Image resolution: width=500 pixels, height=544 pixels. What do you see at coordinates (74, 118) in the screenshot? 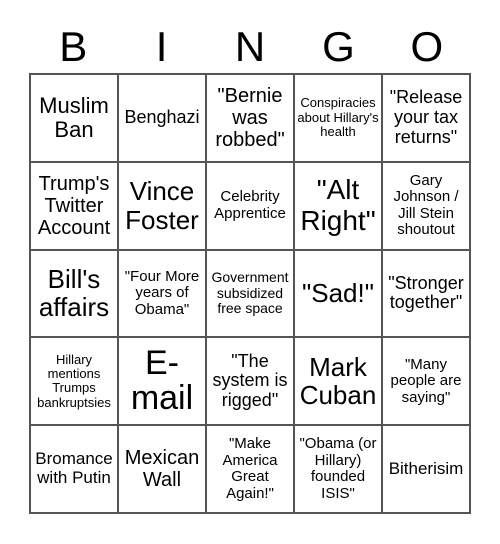
I see `bingo-cell: Muslim Ban` at bounding box center [74, 118].